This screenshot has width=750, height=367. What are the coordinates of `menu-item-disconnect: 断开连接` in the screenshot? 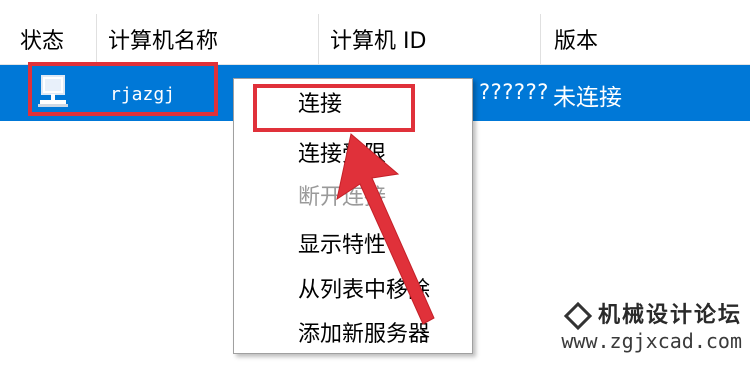 It's located at (342, 195).